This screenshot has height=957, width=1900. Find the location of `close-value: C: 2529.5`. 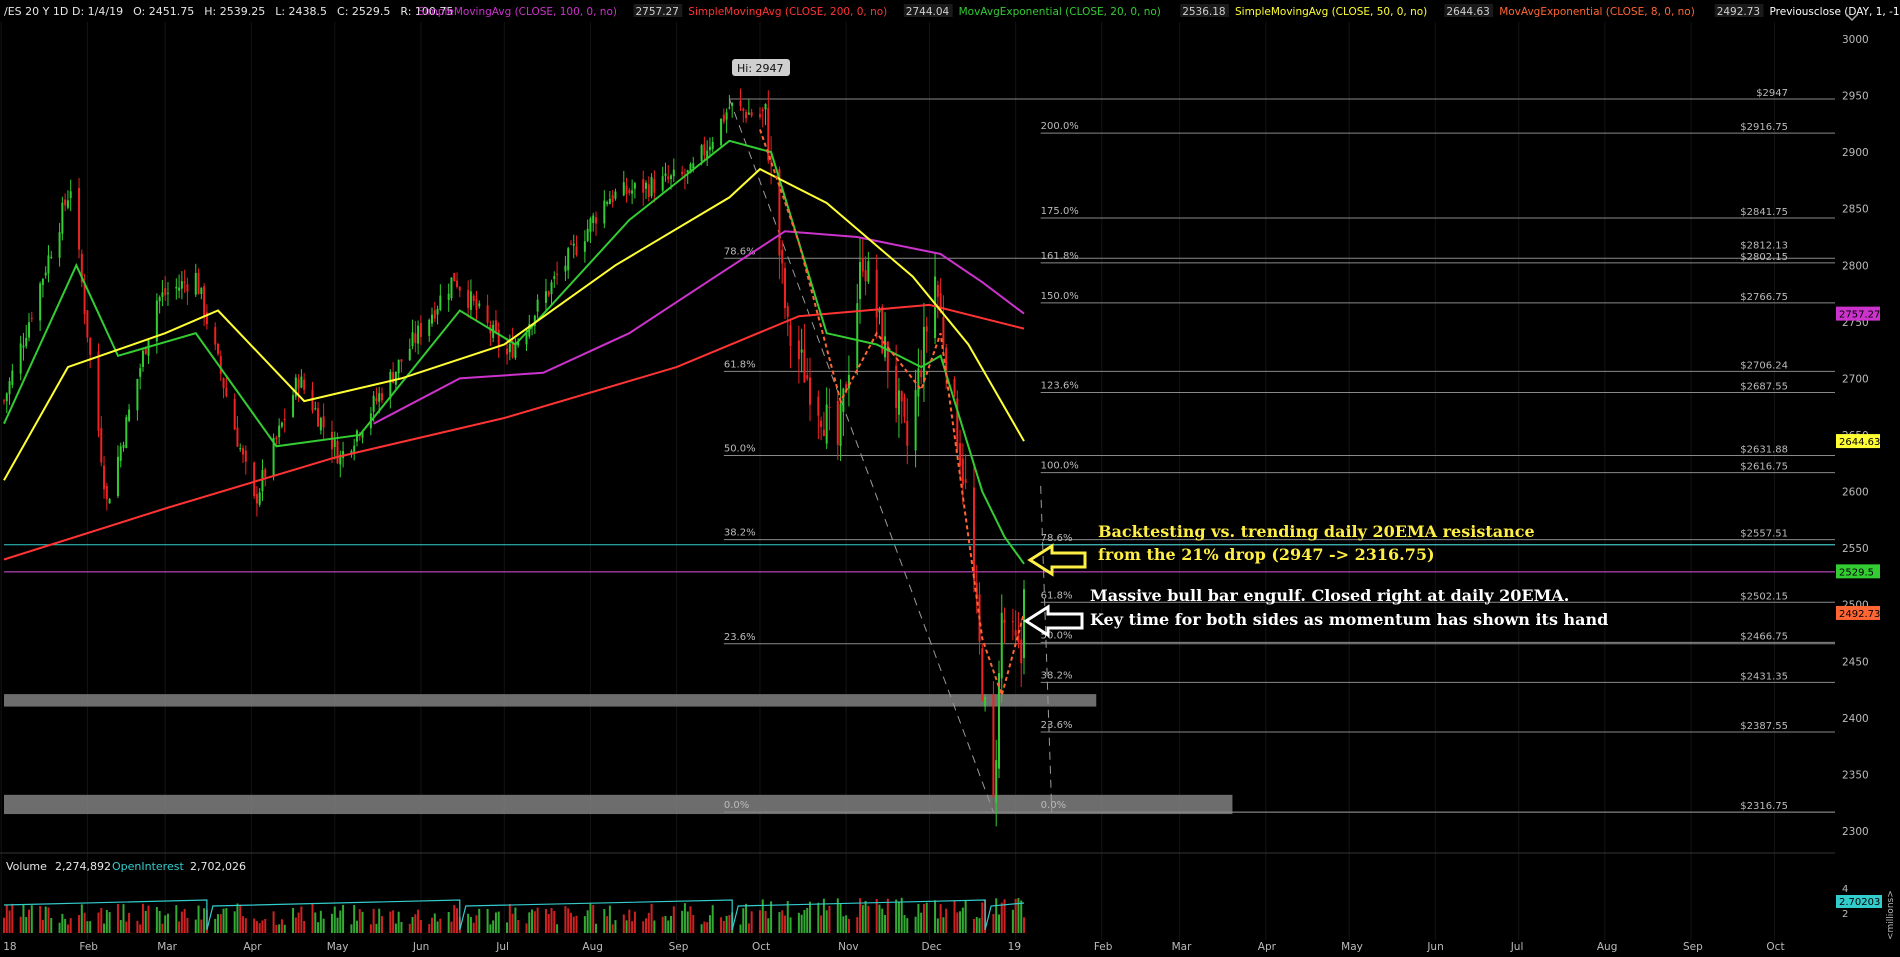

close-value: C: 2529.5 is located at coordinates (363, 11).